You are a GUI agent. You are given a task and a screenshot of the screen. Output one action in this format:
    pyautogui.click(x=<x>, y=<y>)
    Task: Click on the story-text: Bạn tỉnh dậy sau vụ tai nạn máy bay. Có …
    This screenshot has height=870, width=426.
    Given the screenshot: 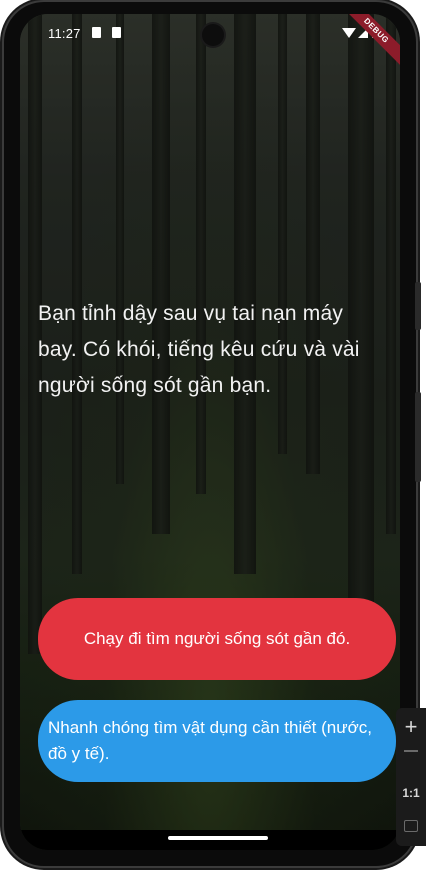 What is the action you would take?
    pyautogui.click(x=199, y=349)
    